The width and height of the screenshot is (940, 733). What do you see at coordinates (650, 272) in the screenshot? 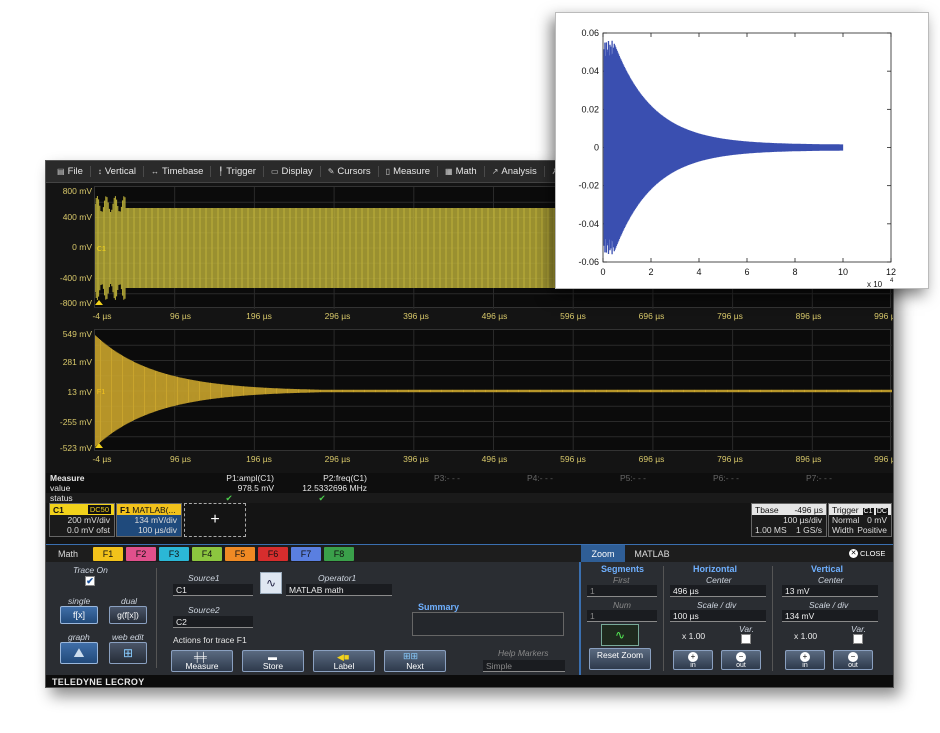
I see `x-tick-label: 2` at bounding box center [650, 272].